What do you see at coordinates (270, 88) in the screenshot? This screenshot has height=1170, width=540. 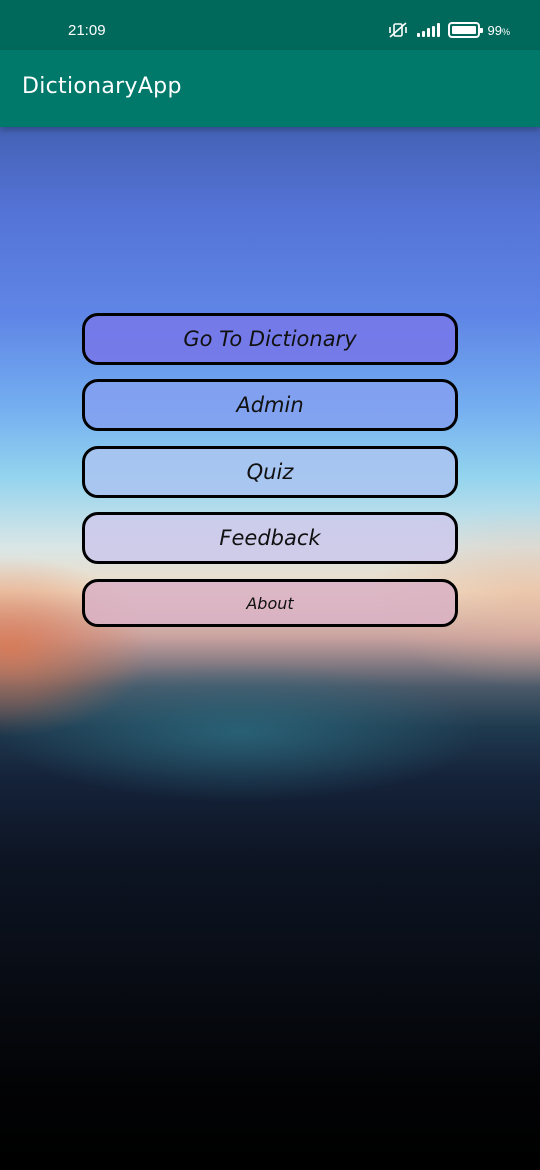 I see `app-bar: DictionaryApp` at bounding box center [270, 88].